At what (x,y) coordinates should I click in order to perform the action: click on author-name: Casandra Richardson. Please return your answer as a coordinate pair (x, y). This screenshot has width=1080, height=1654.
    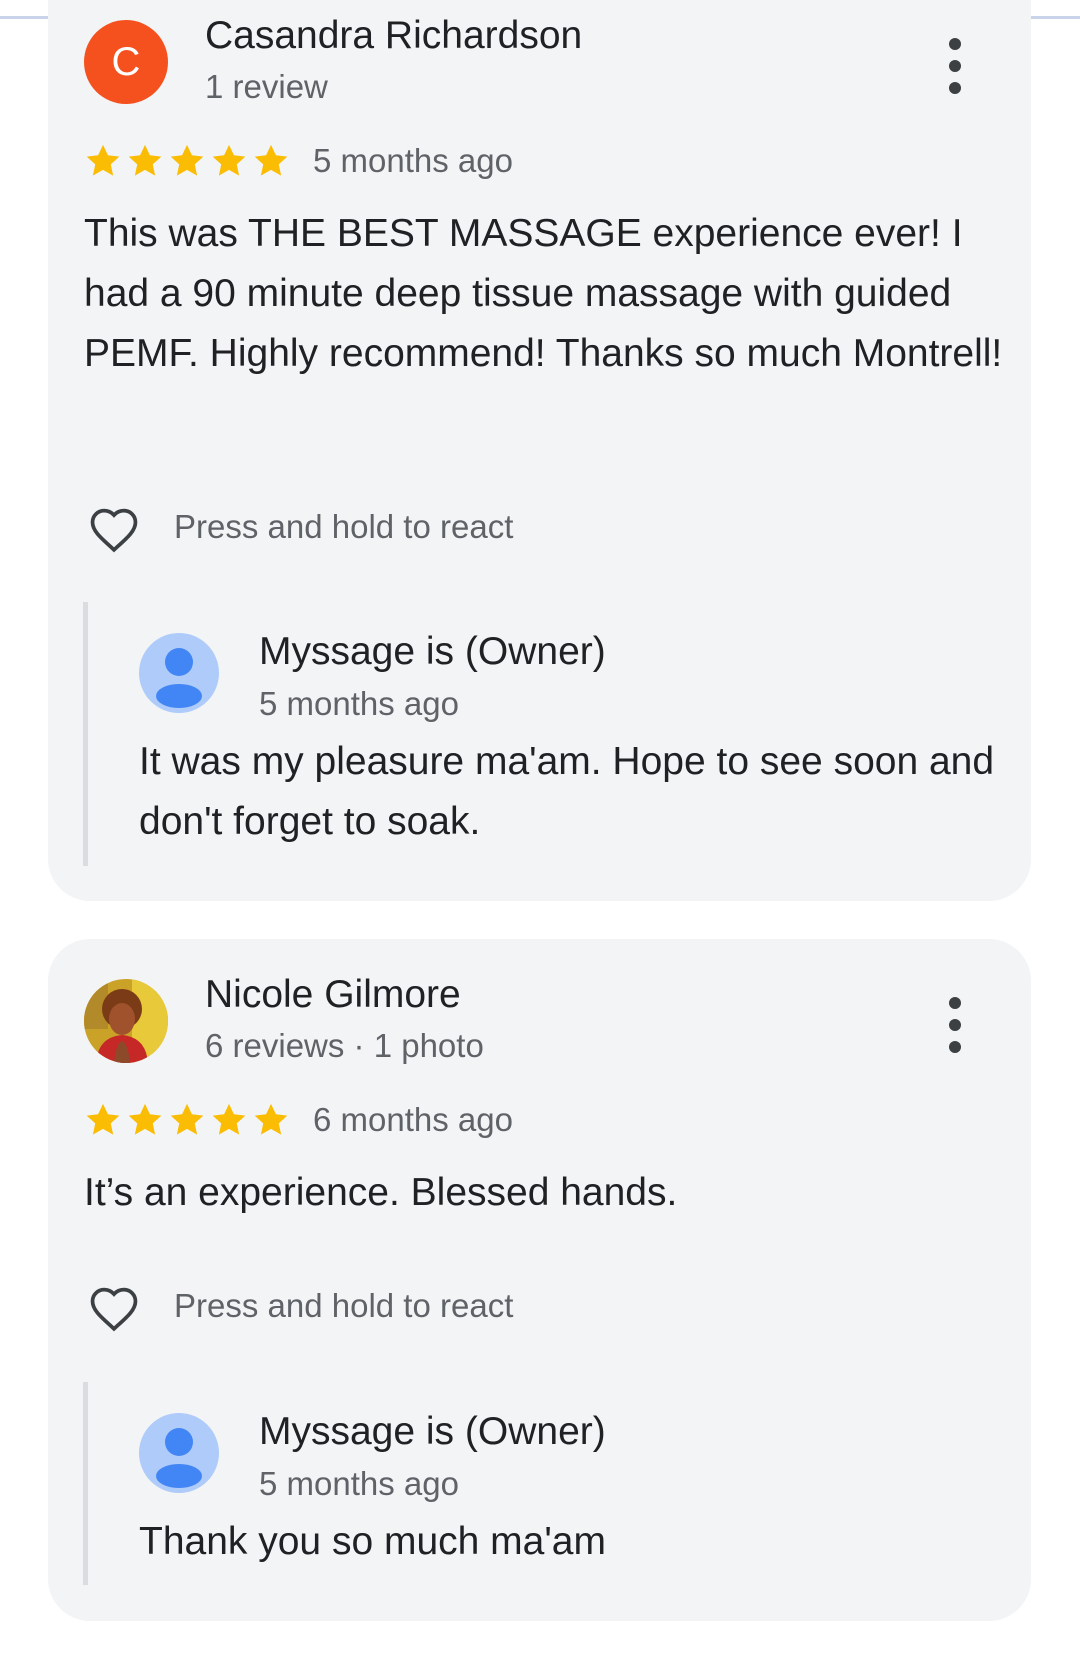
    Looking at the image, I should click on (393, 36).